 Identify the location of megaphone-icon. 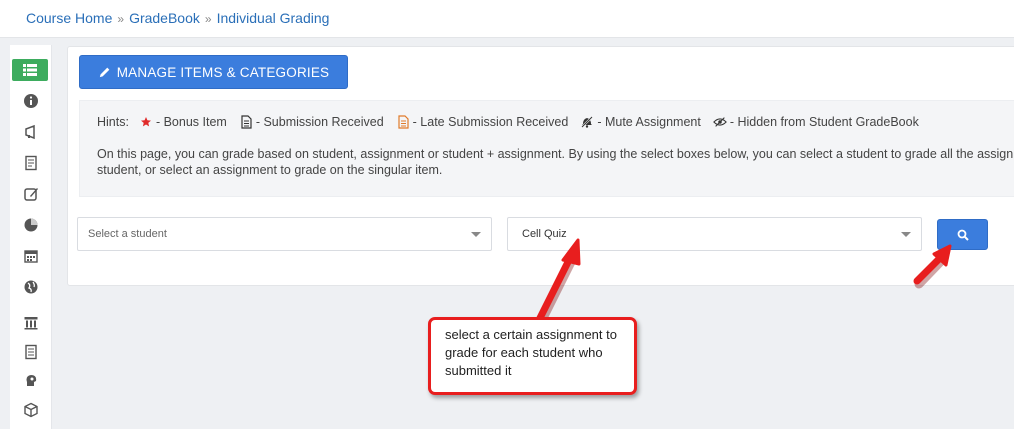
(30, 132).